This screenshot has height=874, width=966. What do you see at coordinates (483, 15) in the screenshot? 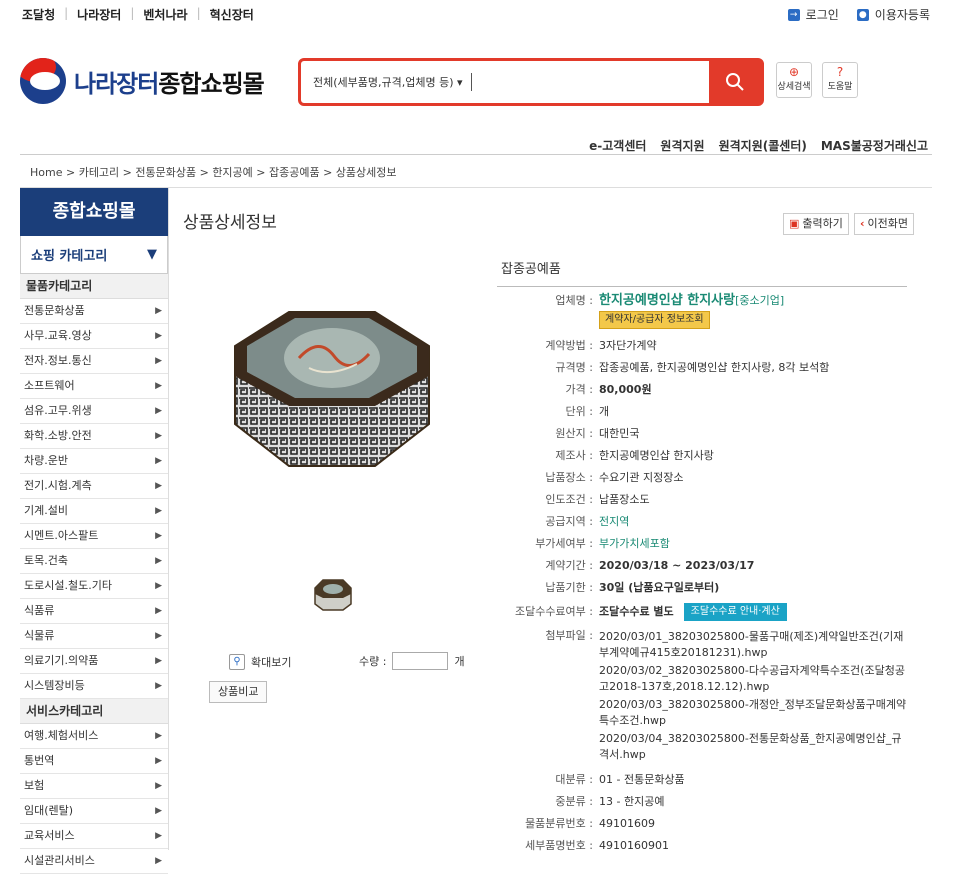
I see `top-bar: 조달청 | 나라장터 | 벤처나라 | 혁신장터 → 로그인 ● 이용자등록` at bounding box center [483, 15].